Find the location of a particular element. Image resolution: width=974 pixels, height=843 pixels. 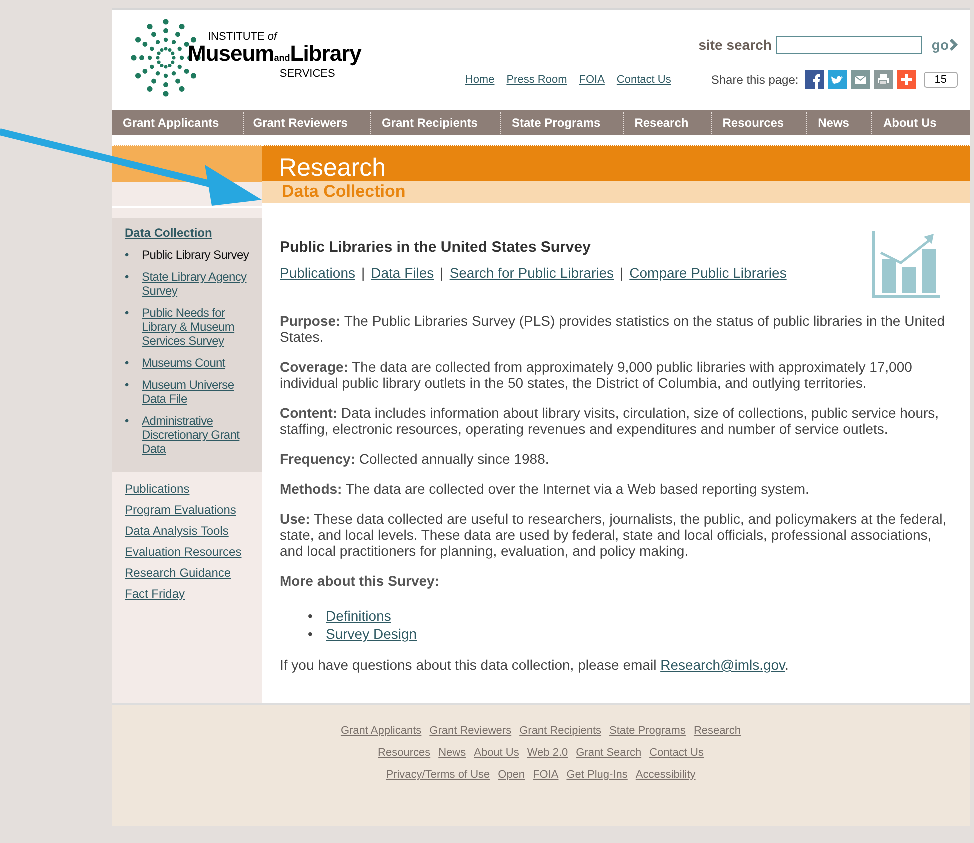

more-heading: More about this Survey: is located at coordinates (360, 581).